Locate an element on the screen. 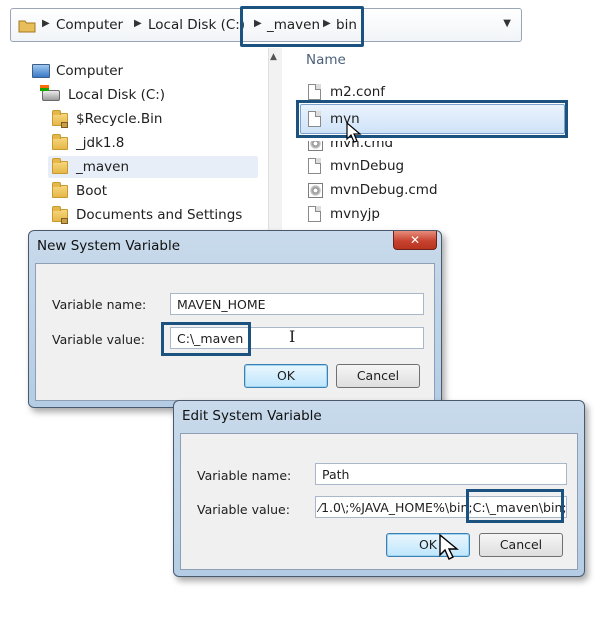  tree-item-label: Local Disk (C:) is located at coordinates (117, 95).